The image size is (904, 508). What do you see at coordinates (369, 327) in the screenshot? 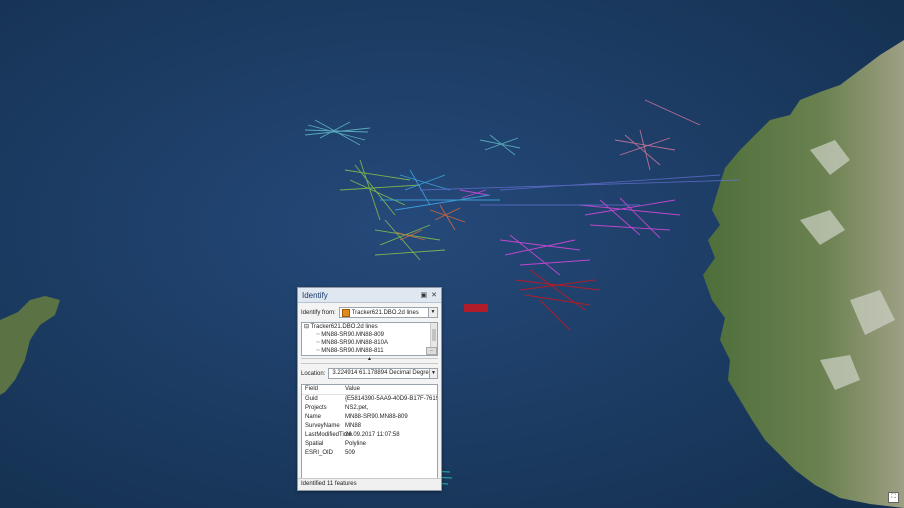
I see `tree-root: ⊟ Tracker621.DBO.2d lines` at bounding box center [369, 327].